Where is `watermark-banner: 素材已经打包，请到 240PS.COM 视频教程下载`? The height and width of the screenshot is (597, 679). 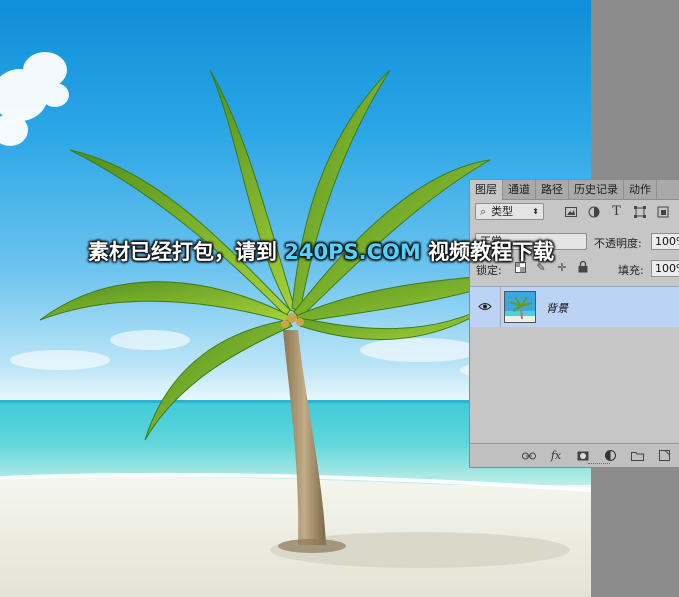 watermark-banner: 素材已经打包，请到 240PS.COM 视频教程下载 is located at coordinates (321, 251).